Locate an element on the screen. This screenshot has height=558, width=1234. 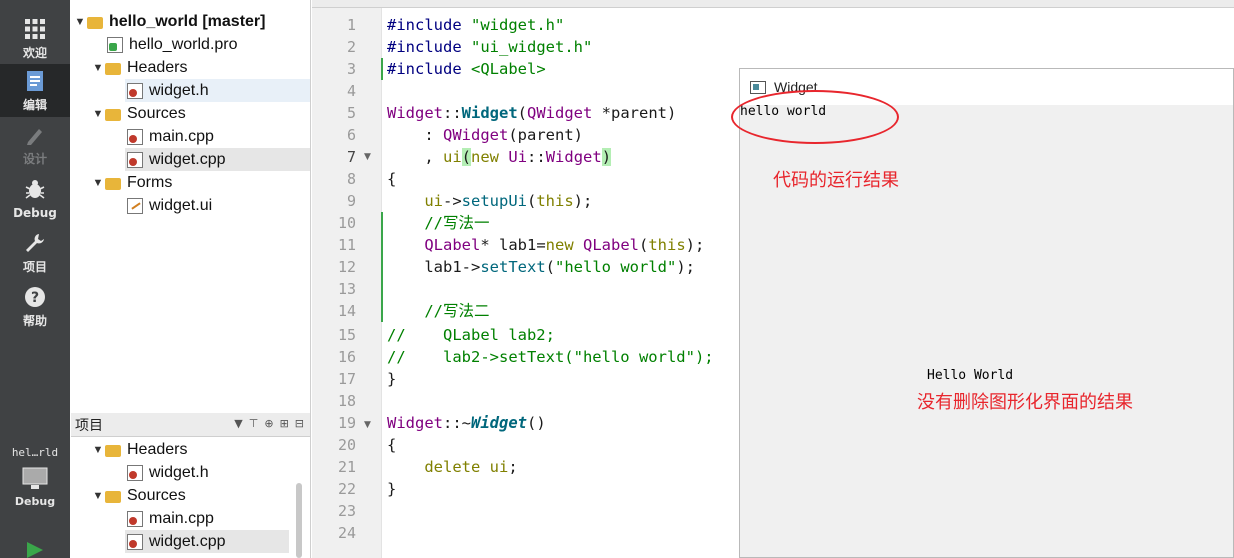
highlight-ellipse is located at coordinates (815, 117).